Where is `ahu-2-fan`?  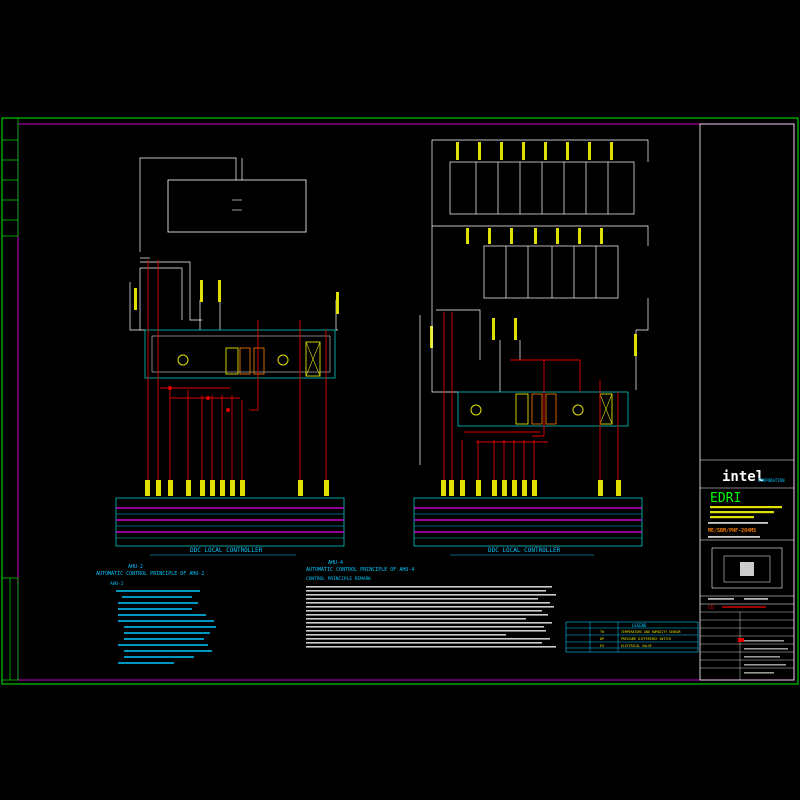
ahu-2-fan is located at coordinates (183, 360).